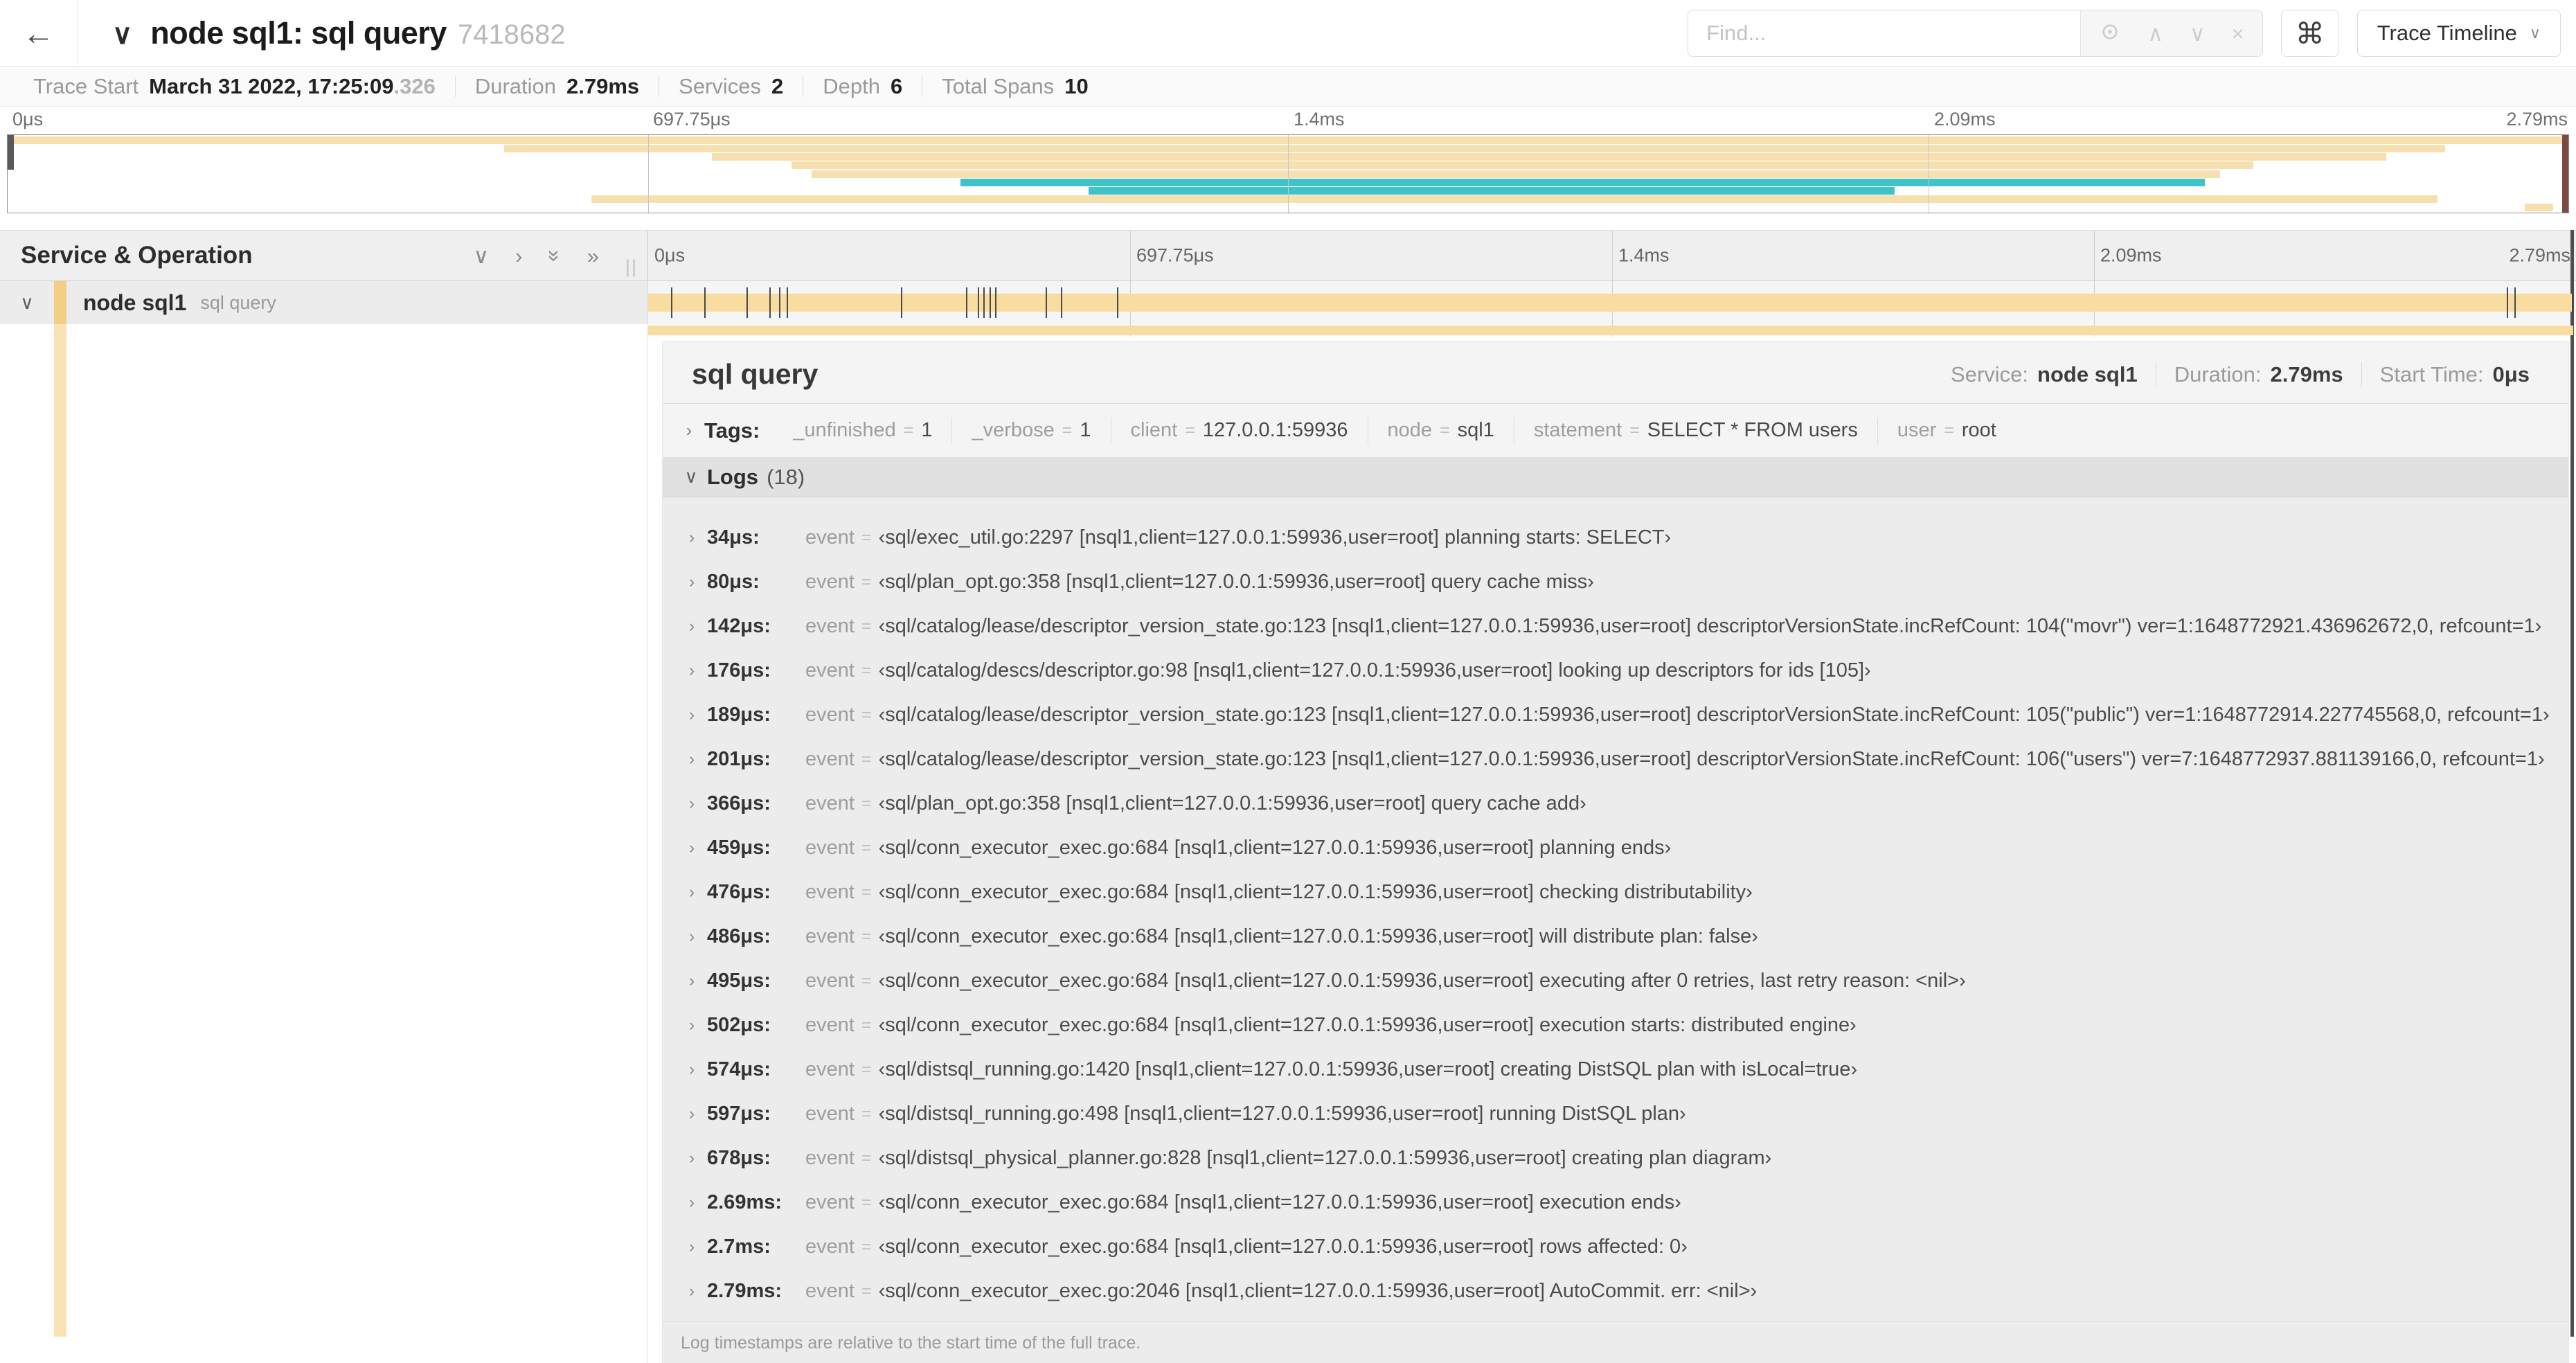 This screenshot has height=1363, width=2576. What do you see at coordinates (135, 302) in the screenshot?
I see `span-service-name: node sql1` at bounding box center [135, 302].